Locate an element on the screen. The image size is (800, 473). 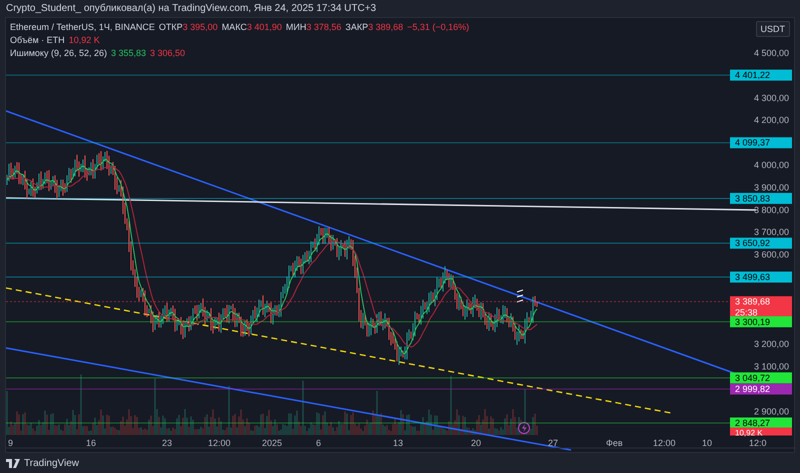
ohlc-value: 3 395,00 is located at coordinates (200, 27).